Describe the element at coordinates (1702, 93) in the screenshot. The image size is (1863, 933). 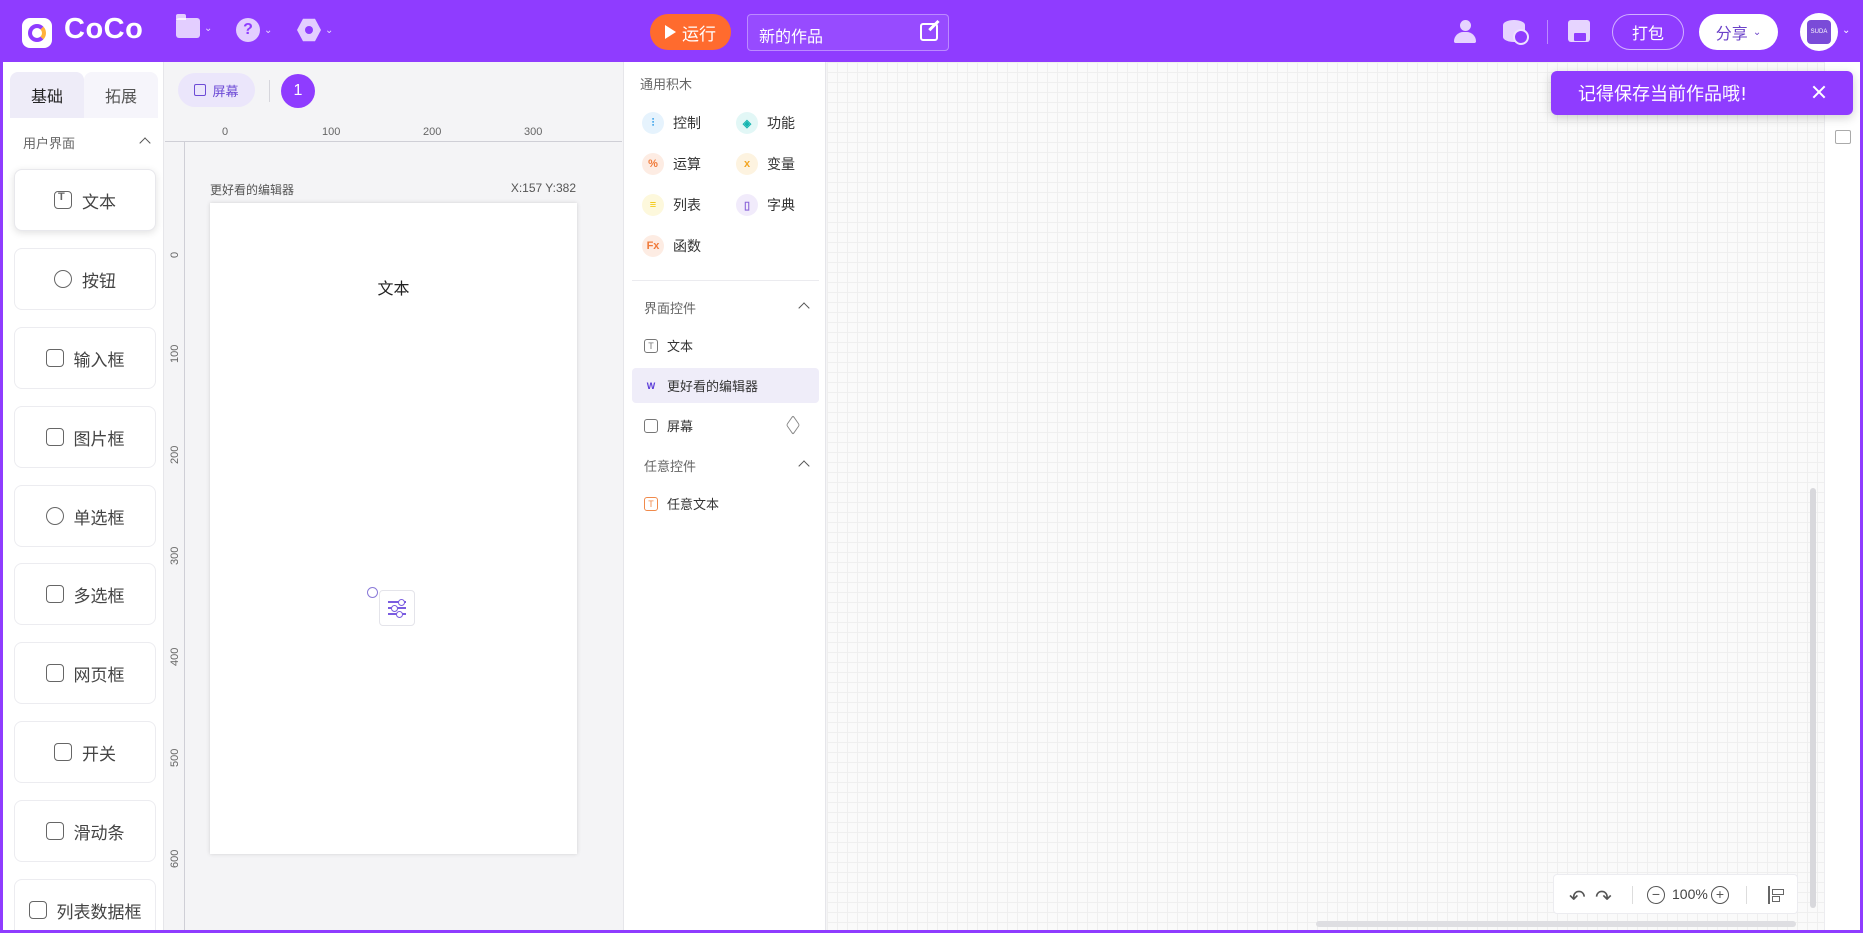
I see `save-reminder-toast: 记得保存当前作品哦!` at that location.